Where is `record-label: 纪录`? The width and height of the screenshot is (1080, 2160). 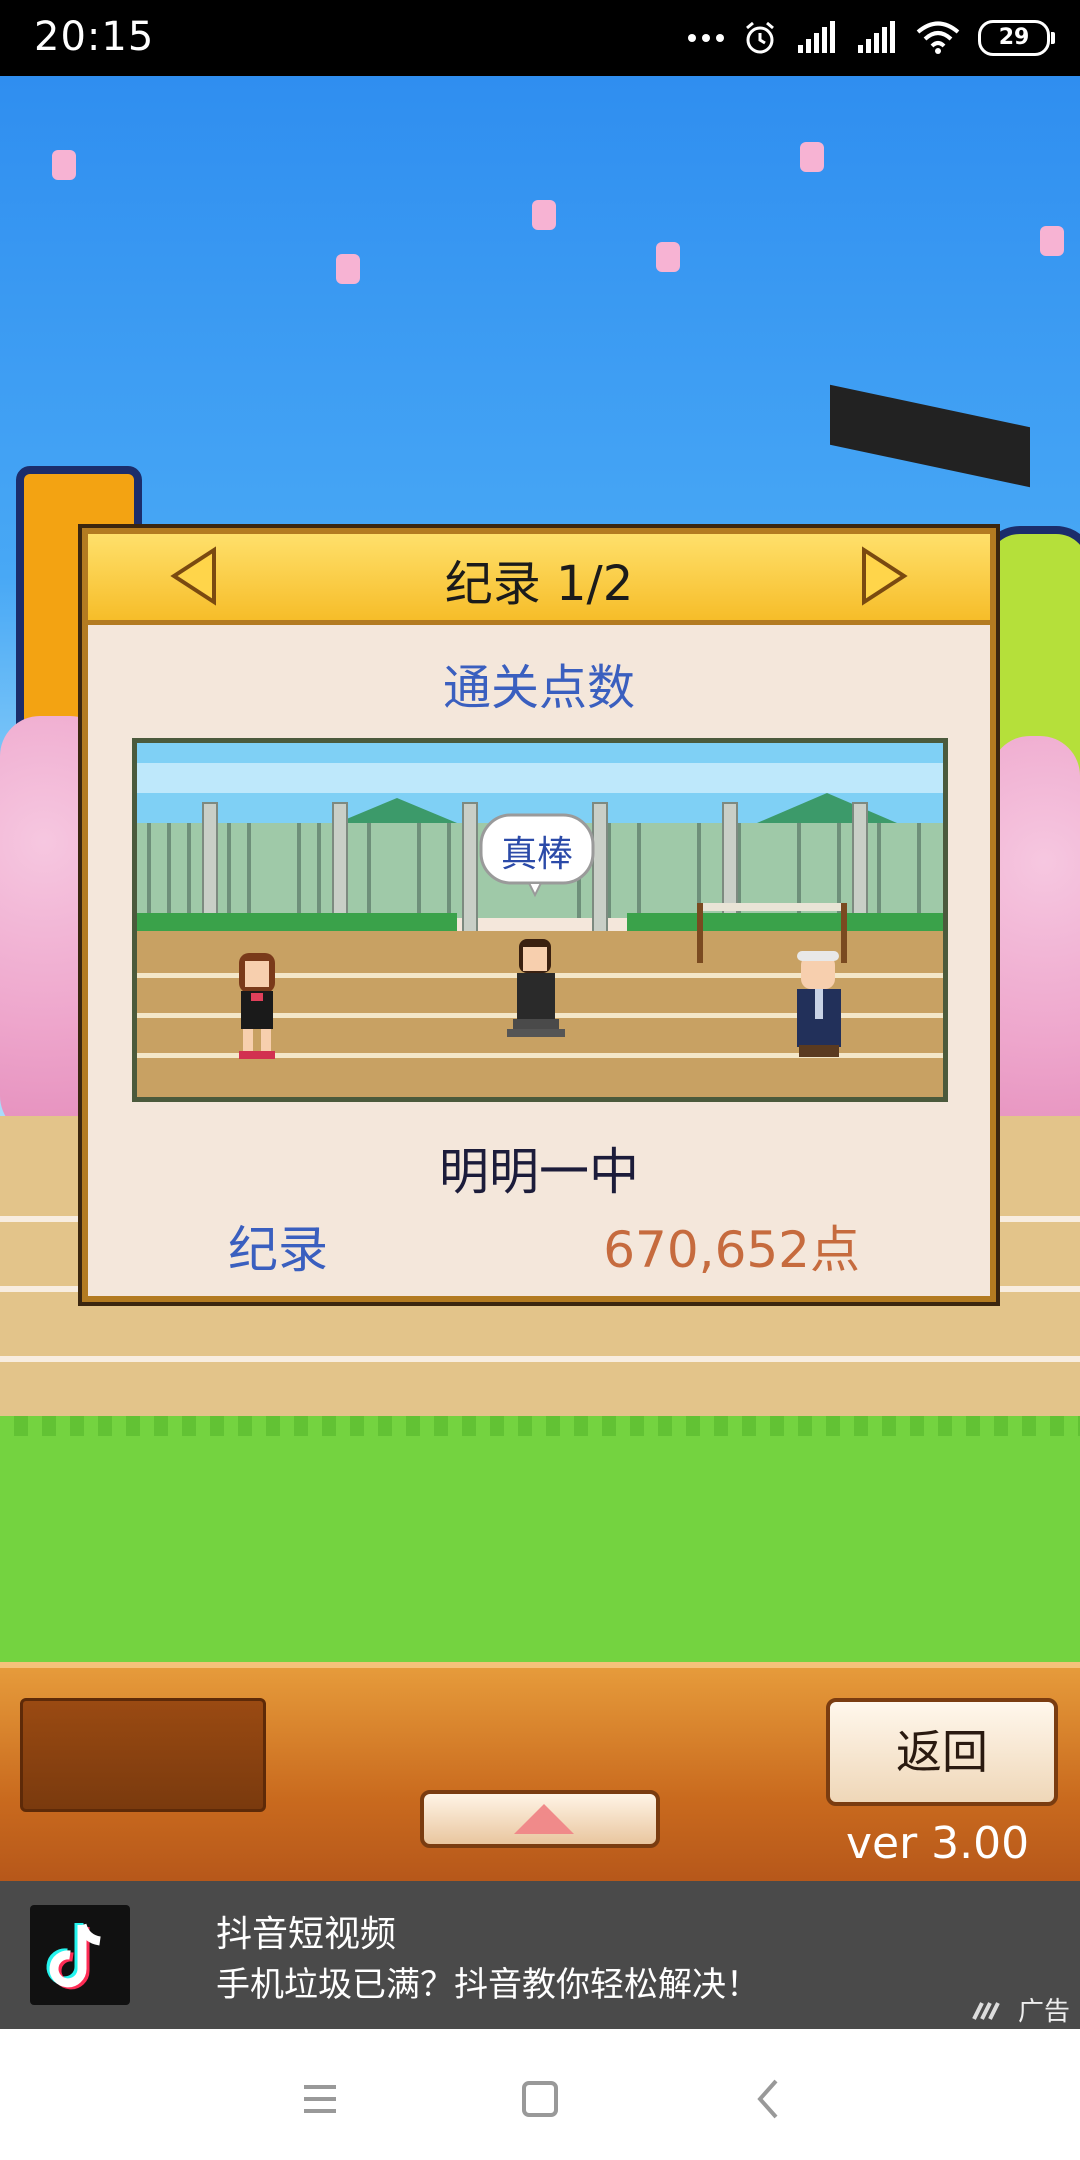 record-label: 纪录 is located at coordinates (278, 1250).